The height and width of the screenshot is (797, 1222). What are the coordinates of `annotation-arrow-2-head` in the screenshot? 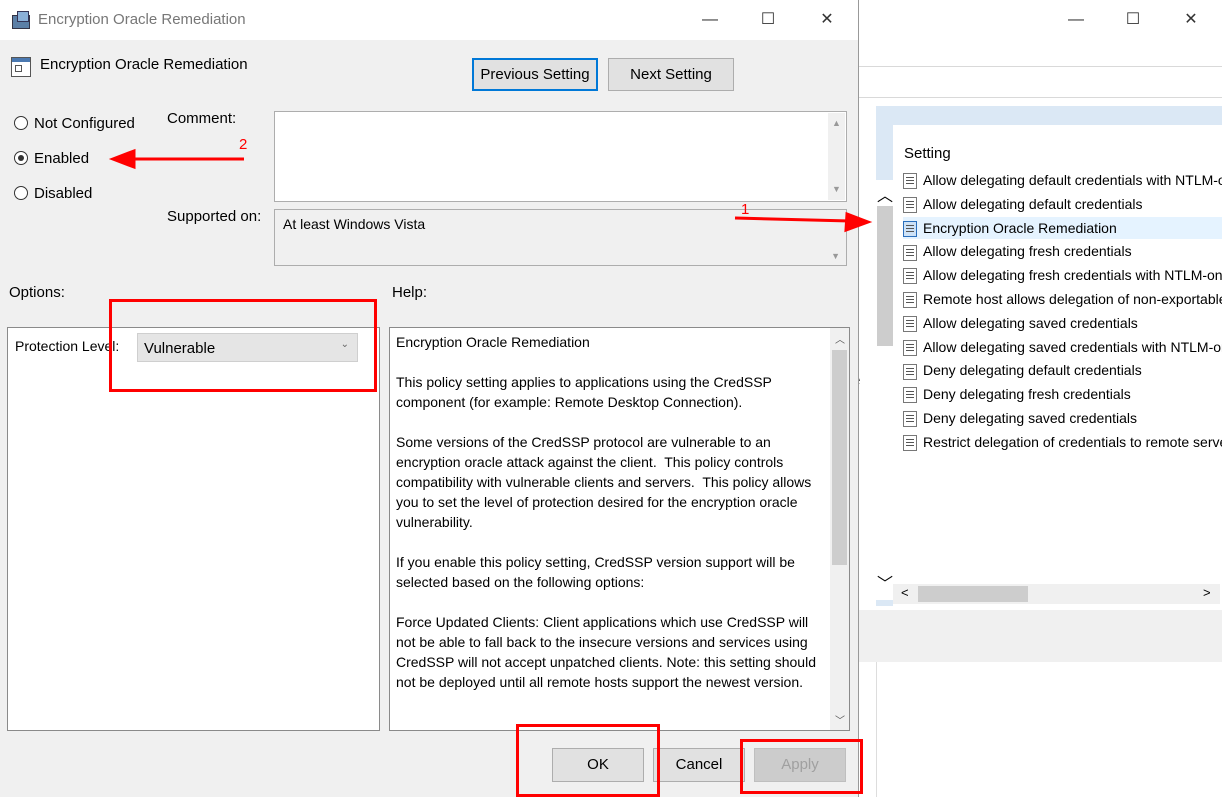 It's located at (122, 159).